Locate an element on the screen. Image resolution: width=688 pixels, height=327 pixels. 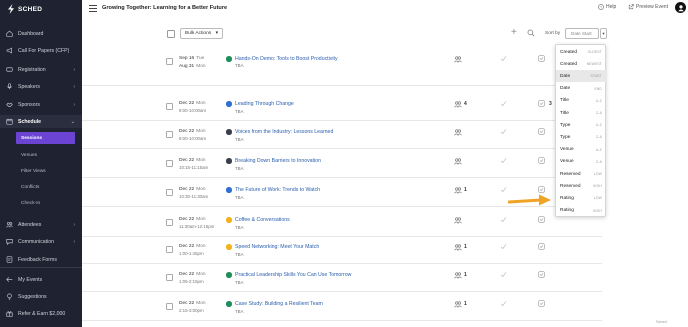
session-time: 9:00-10:00am is located at coordinates (193, 138).